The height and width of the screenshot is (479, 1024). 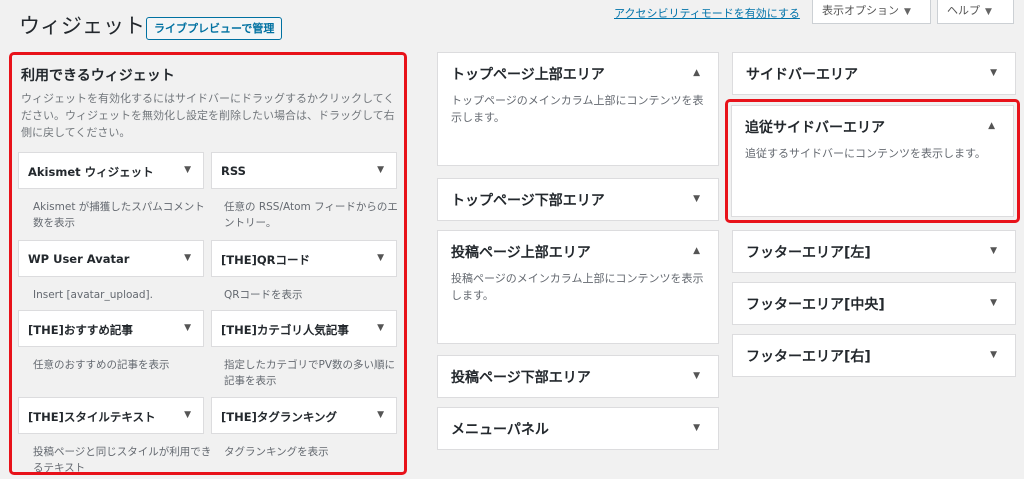 I want to click on widget-title: RSS, so click(x=233, y=171).